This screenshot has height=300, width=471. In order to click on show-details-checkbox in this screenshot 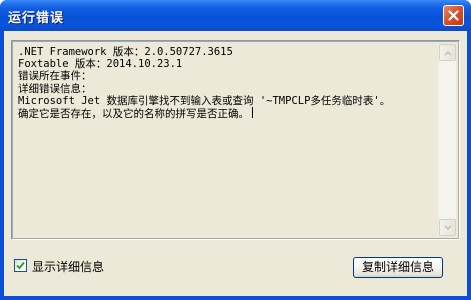, I will do `click(20, 265)`.